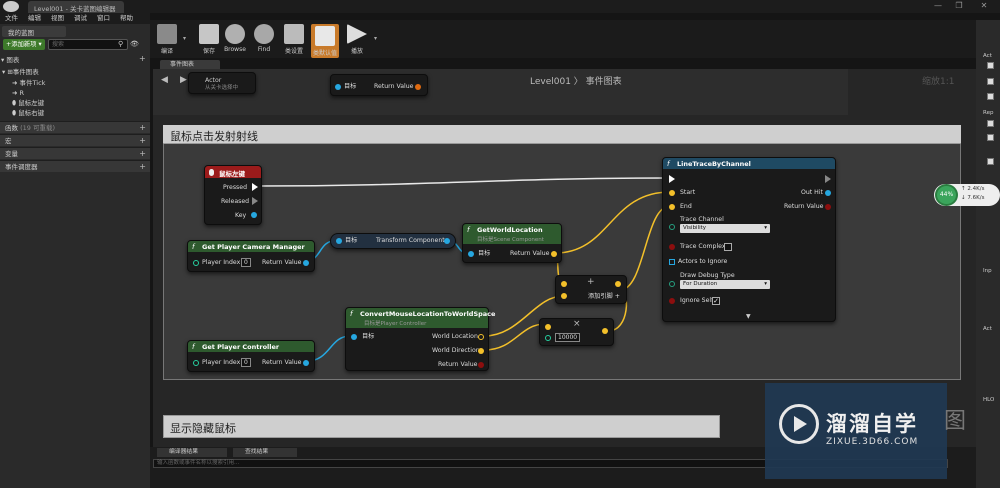 This screenshot has height=488, width=1000. I want to click on line-trace-title: LineTraceByChannel, so click(714, 164).